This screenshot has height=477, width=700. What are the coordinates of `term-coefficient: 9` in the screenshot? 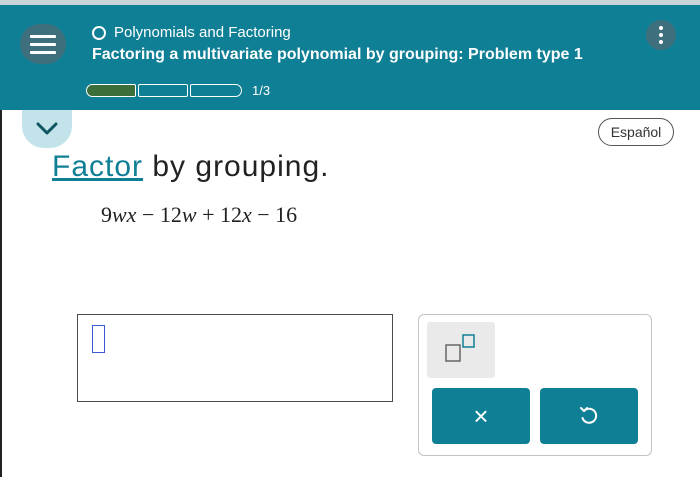 It's located at (106, 214).